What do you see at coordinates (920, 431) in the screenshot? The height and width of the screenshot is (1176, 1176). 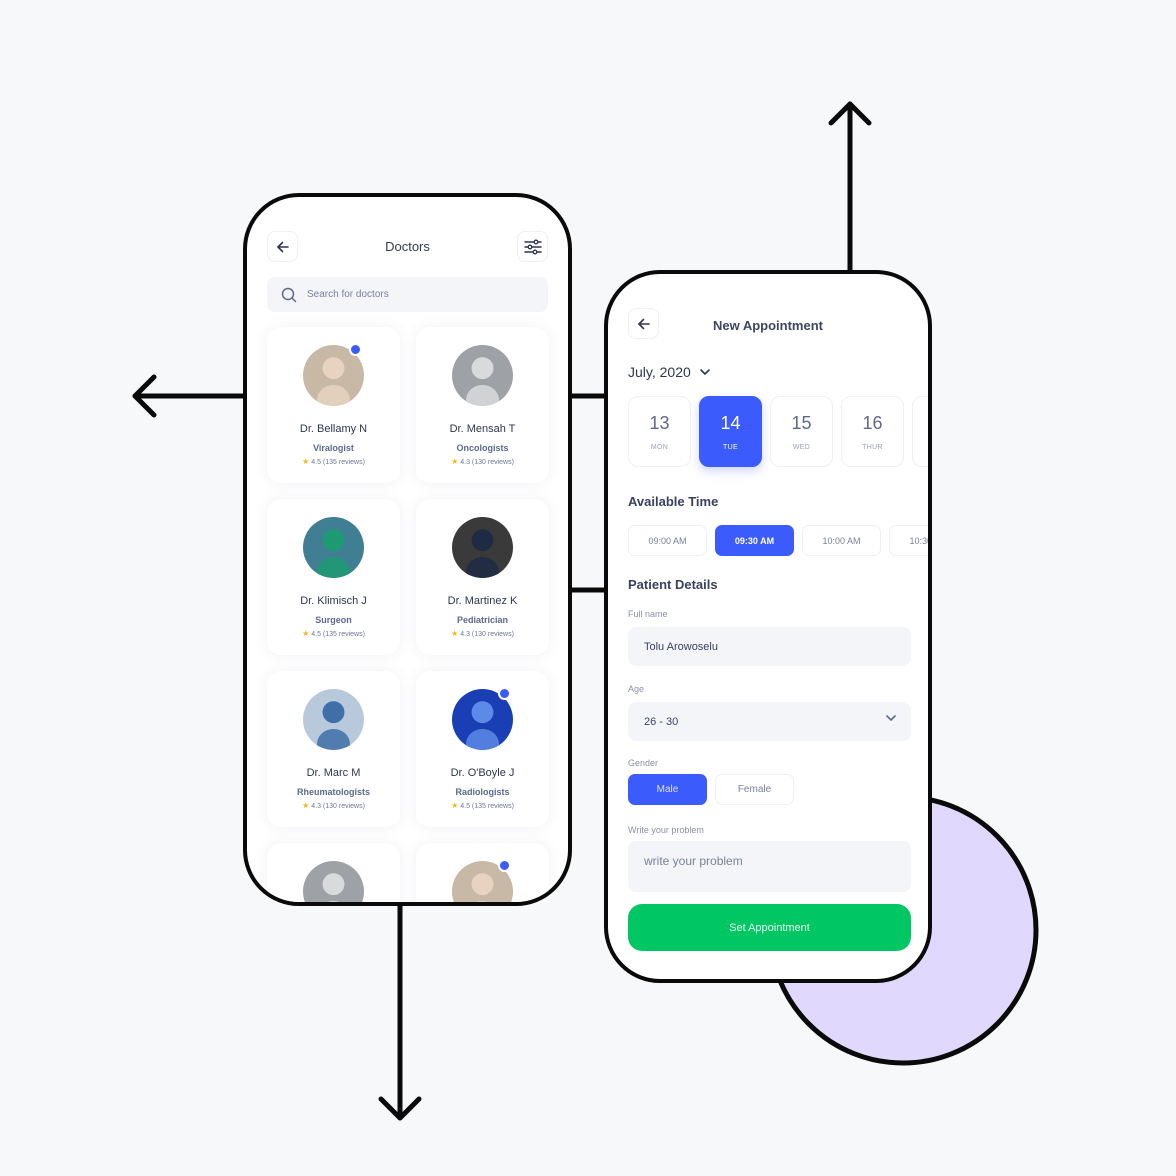 I see `date-option` at bounding box center [920, 431].